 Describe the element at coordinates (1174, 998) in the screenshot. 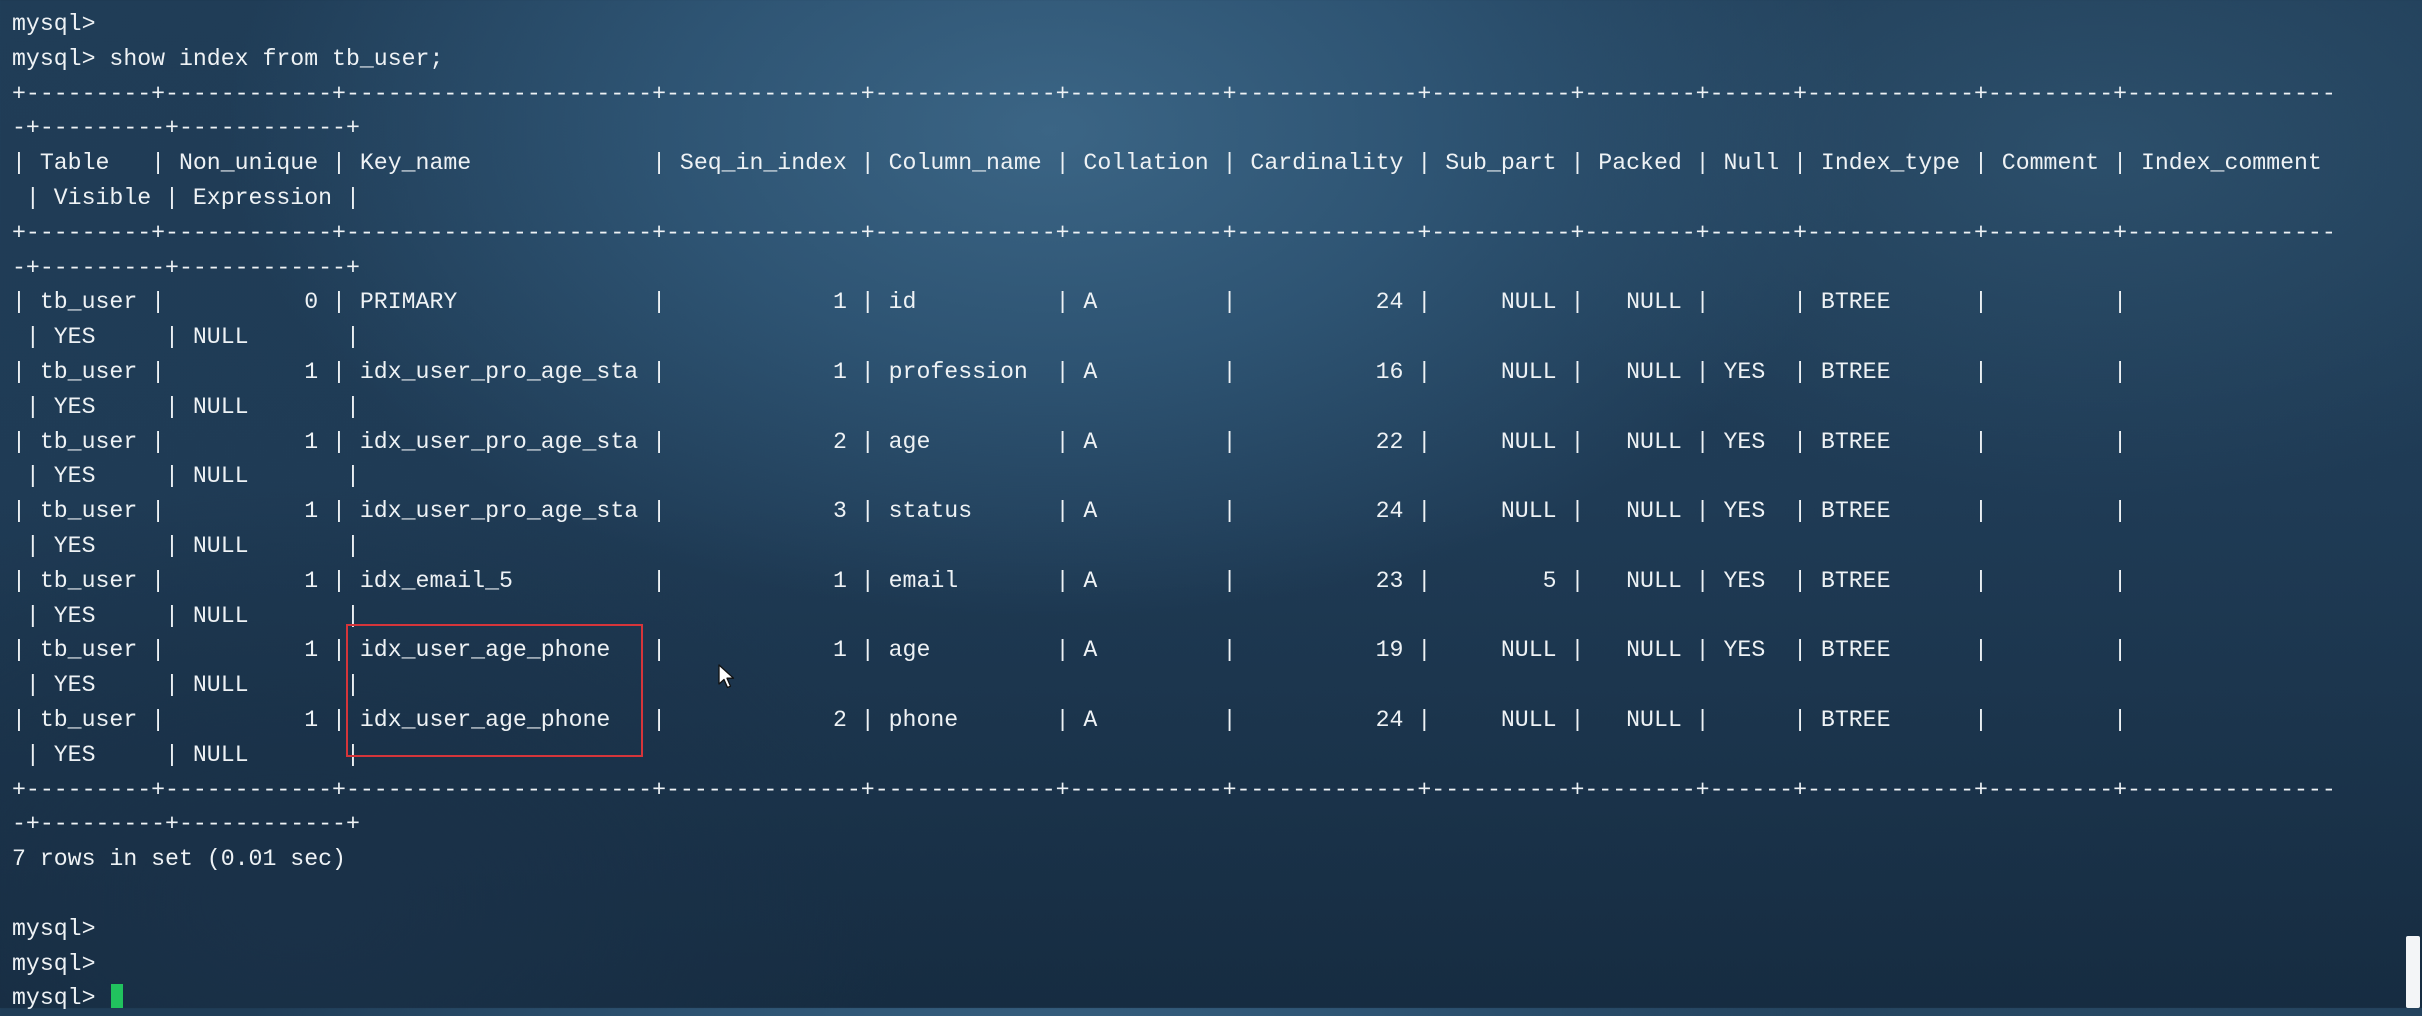

I see `active-prompt-line: mysql>` at that location.